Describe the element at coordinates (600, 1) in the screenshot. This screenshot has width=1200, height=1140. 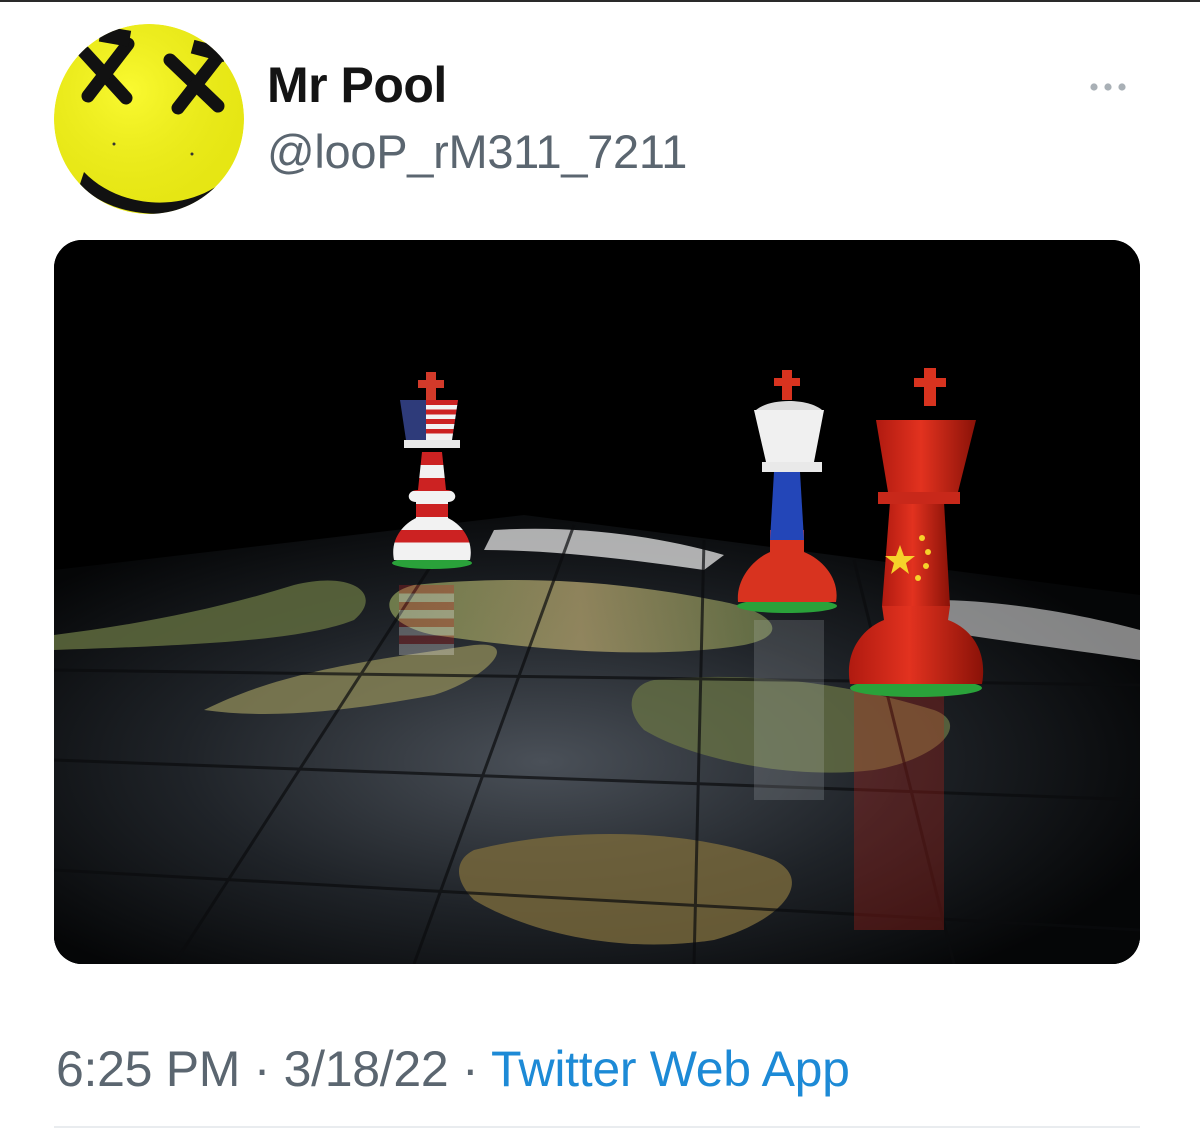
I see `top-border` at that location.